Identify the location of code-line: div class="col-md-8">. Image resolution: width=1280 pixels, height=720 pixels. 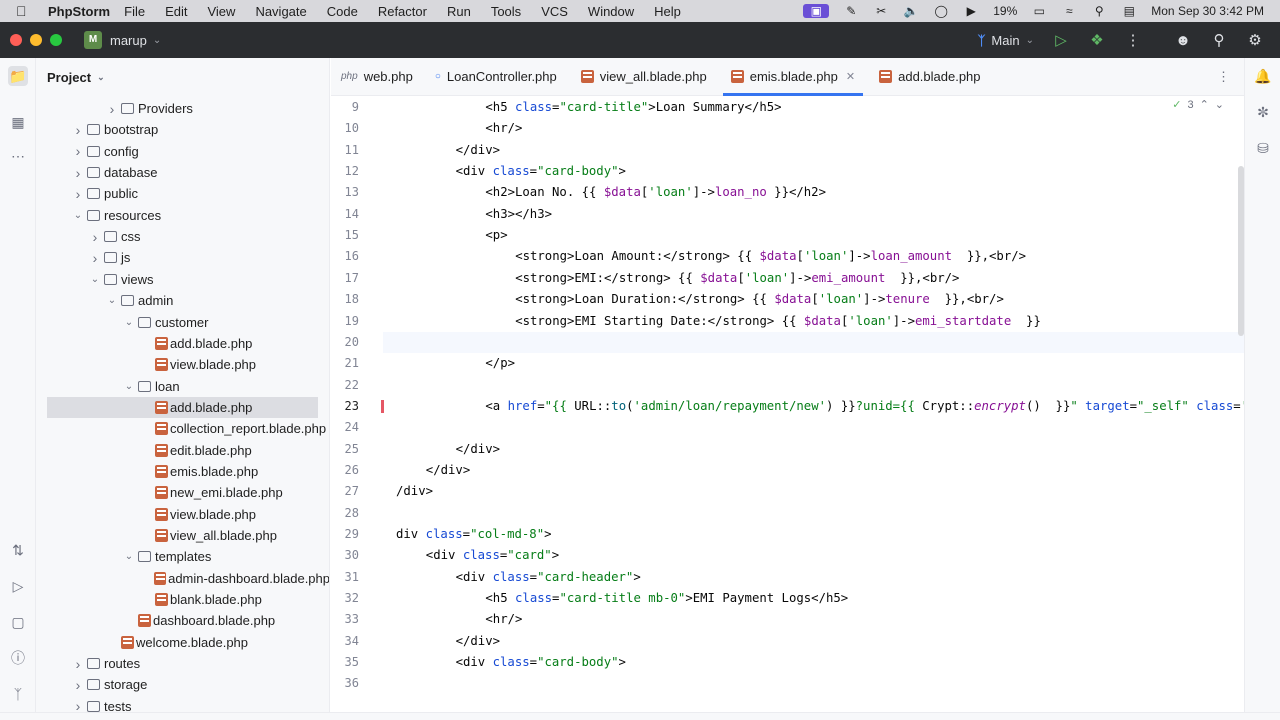
(474, 534).